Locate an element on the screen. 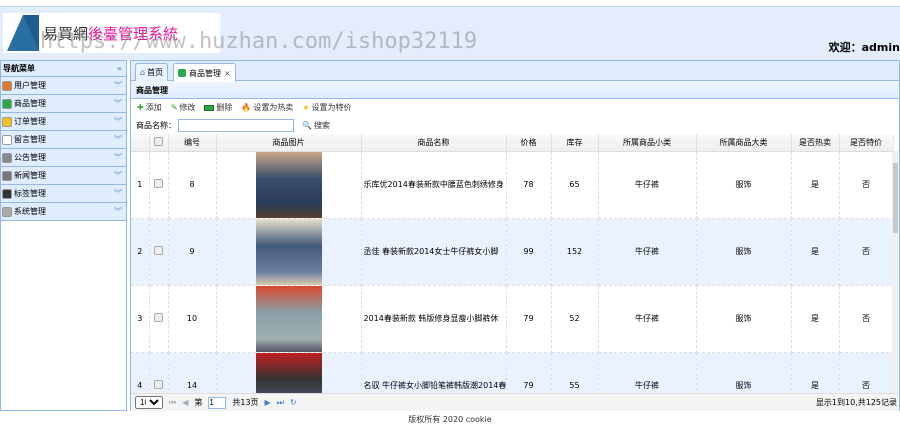 This screenshot has width=900, height=427. sidebar-item-label: 用户管理 is located at coordinates (30, 85).